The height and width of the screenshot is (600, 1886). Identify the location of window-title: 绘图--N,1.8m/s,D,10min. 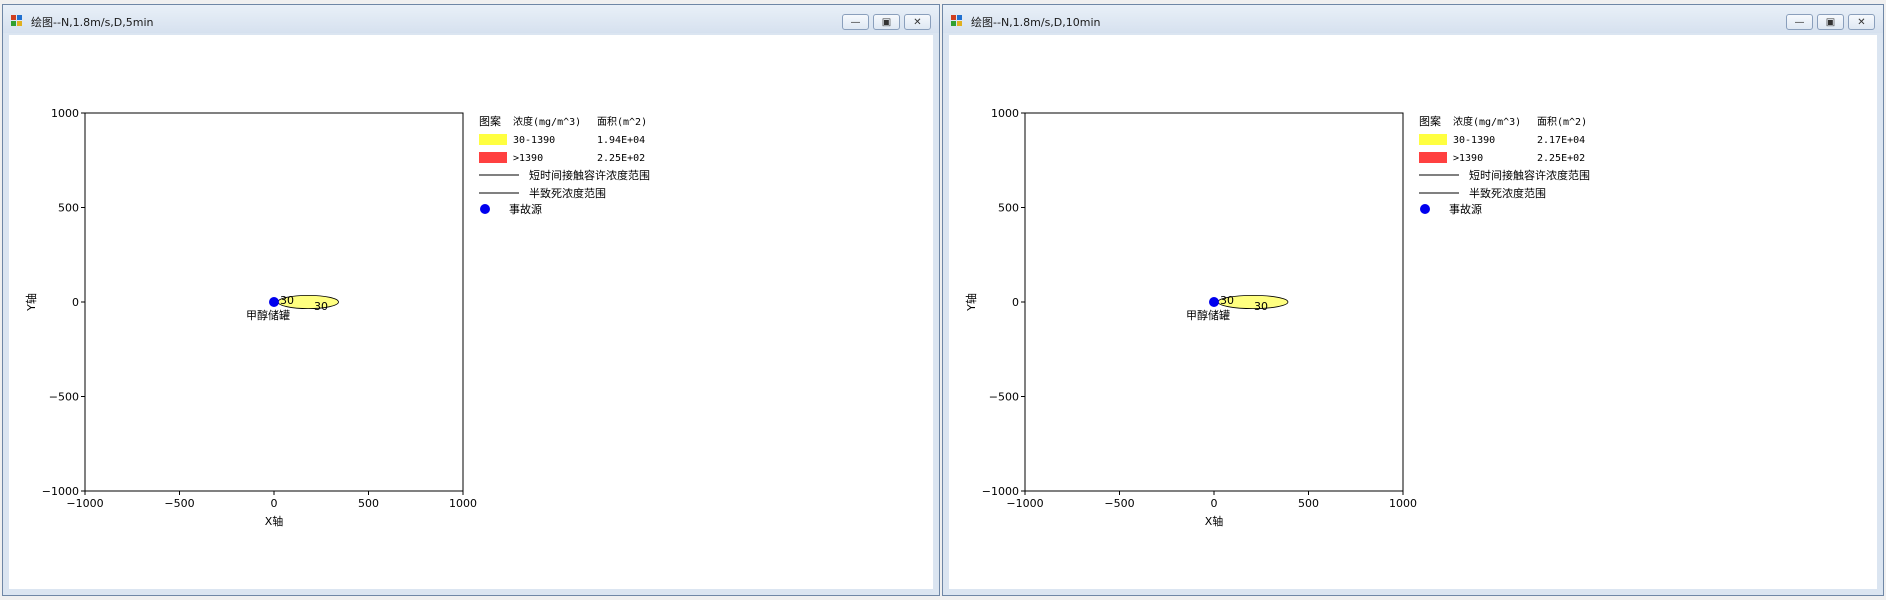
(1036, 22).